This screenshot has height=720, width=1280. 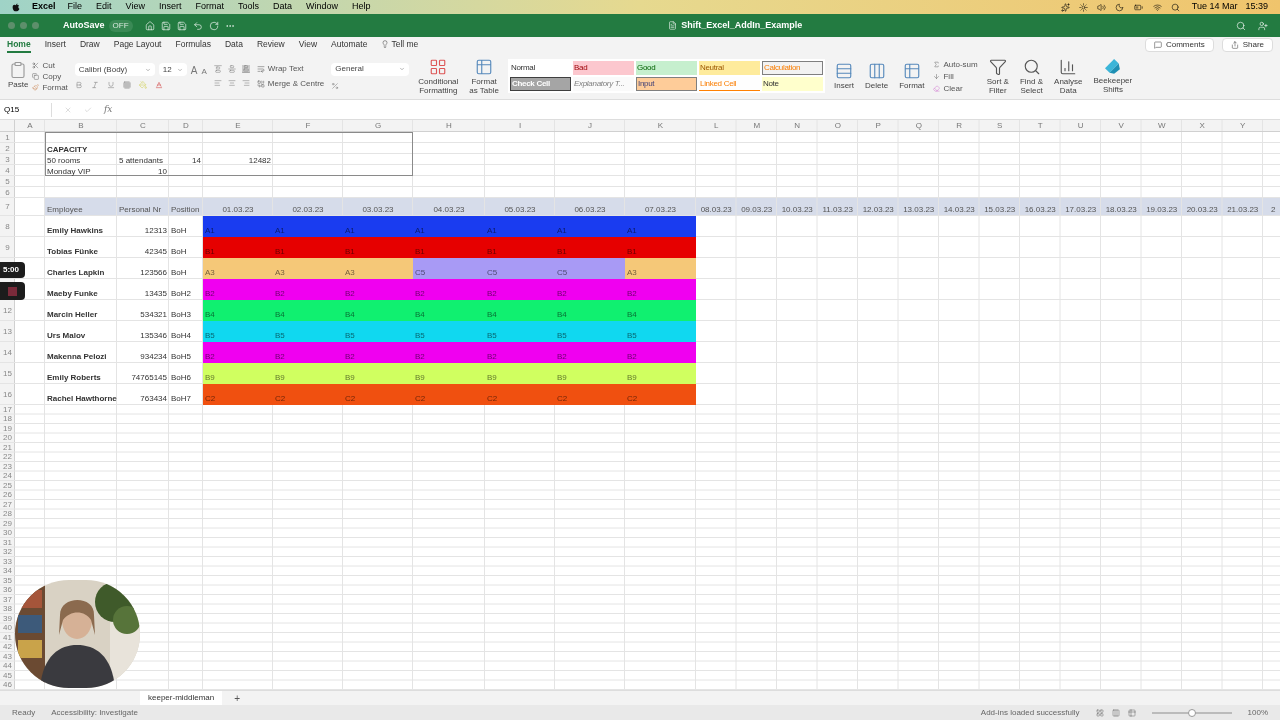 What do you see at coordinates (7, 542) in the screenshot?
I see `row-number: 31` at bounding box center [7, 542].